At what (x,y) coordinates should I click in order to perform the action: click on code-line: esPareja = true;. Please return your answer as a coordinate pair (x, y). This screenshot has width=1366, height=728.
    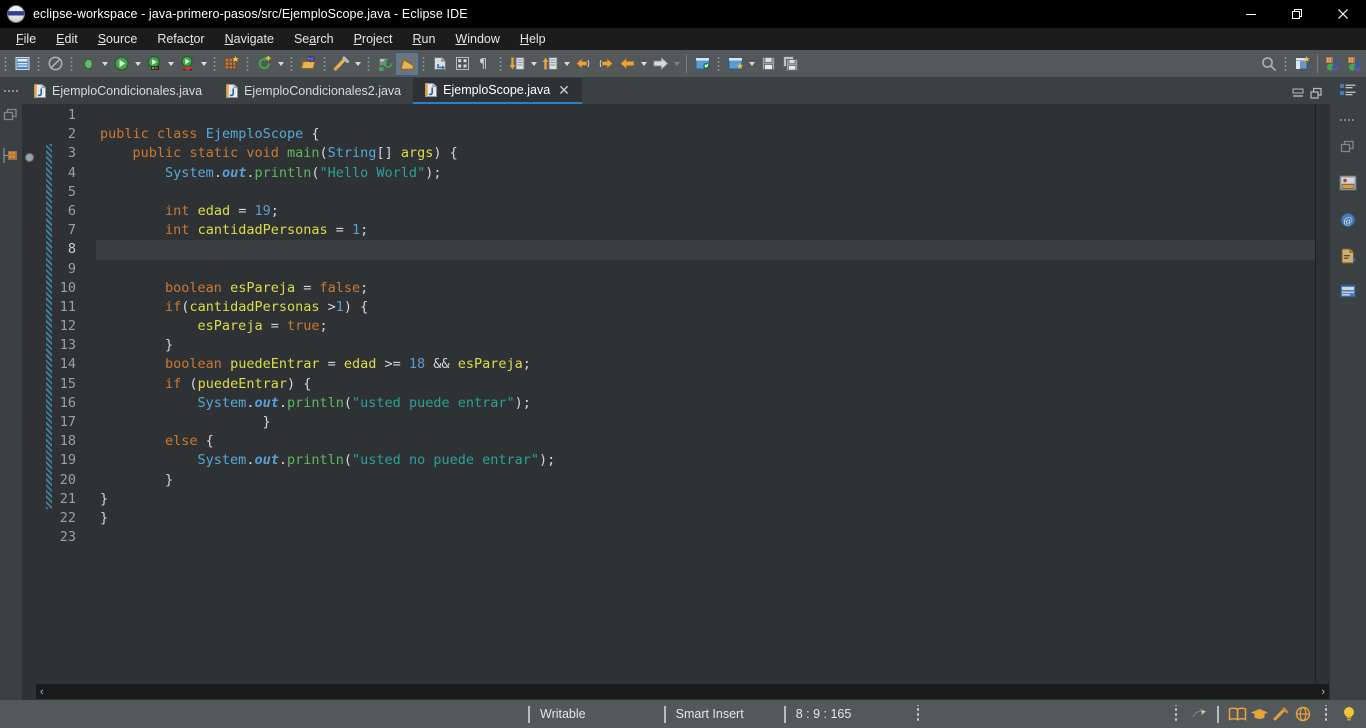
    Looking at the image, I should click on (705, 326).